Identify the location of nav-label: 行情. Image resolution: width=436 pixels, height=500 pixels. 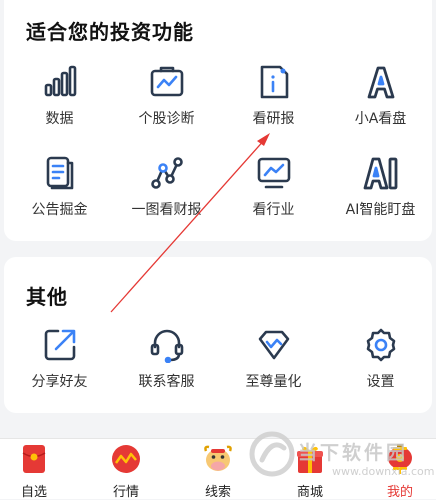
(125, 492).